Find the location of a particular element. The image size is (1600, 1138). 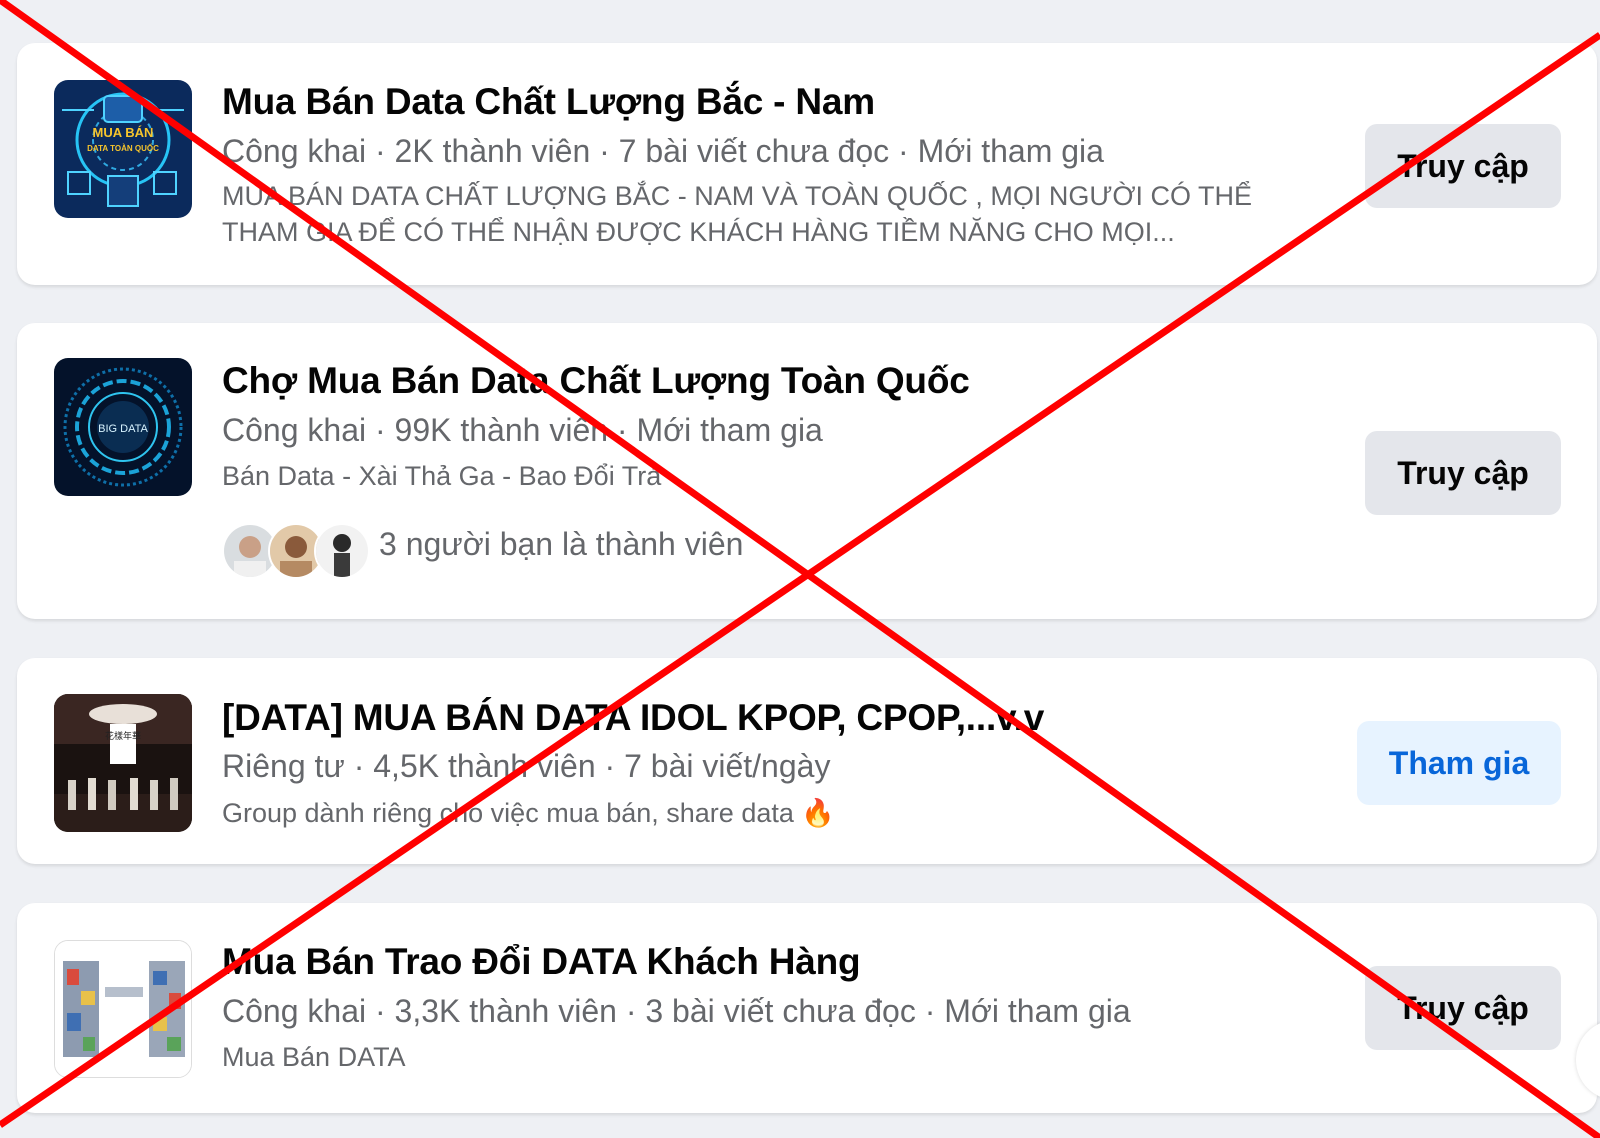

group-thumbnail: MUA BÁN DATA TOÀN QUỐC is located at coordinates (123, 149).